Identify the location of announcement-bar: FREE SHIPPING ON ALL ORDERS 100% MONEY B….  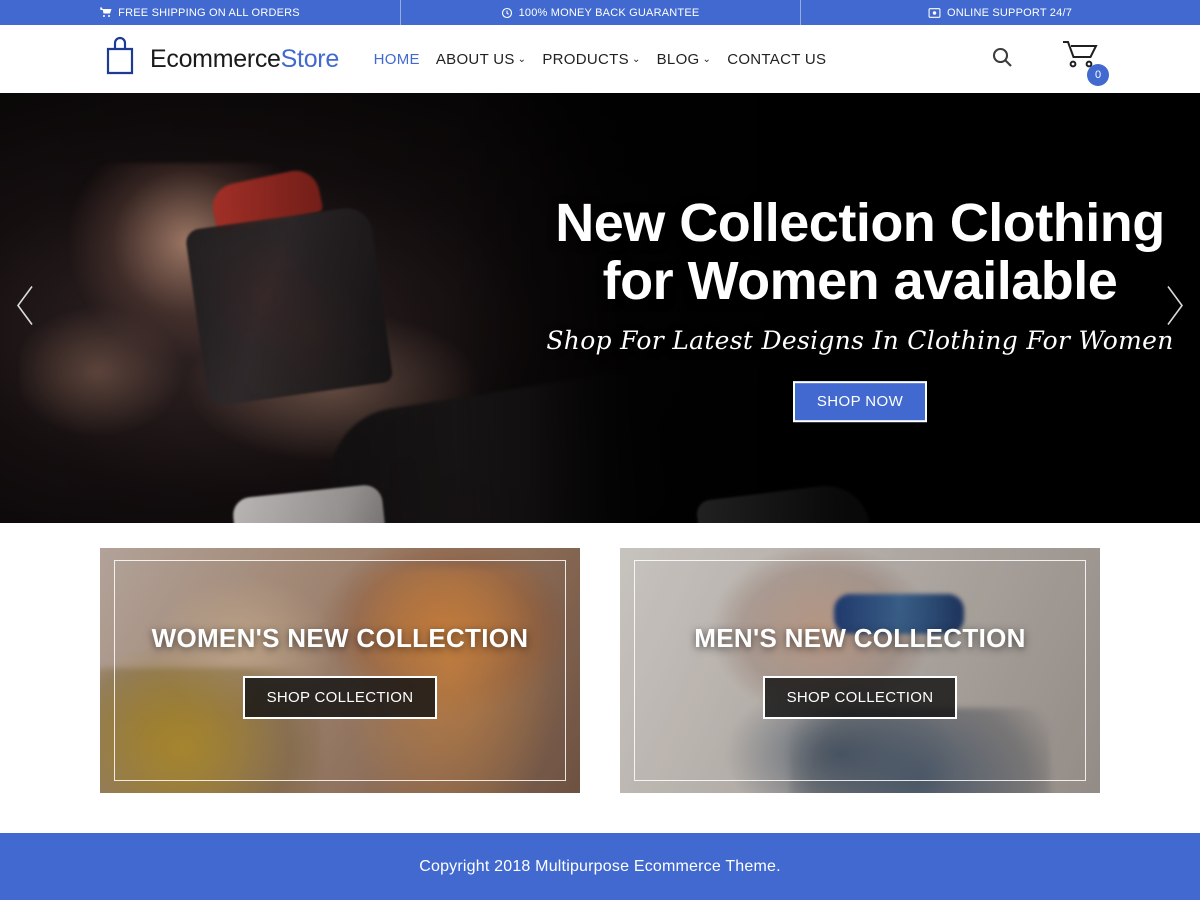
(600, 12).